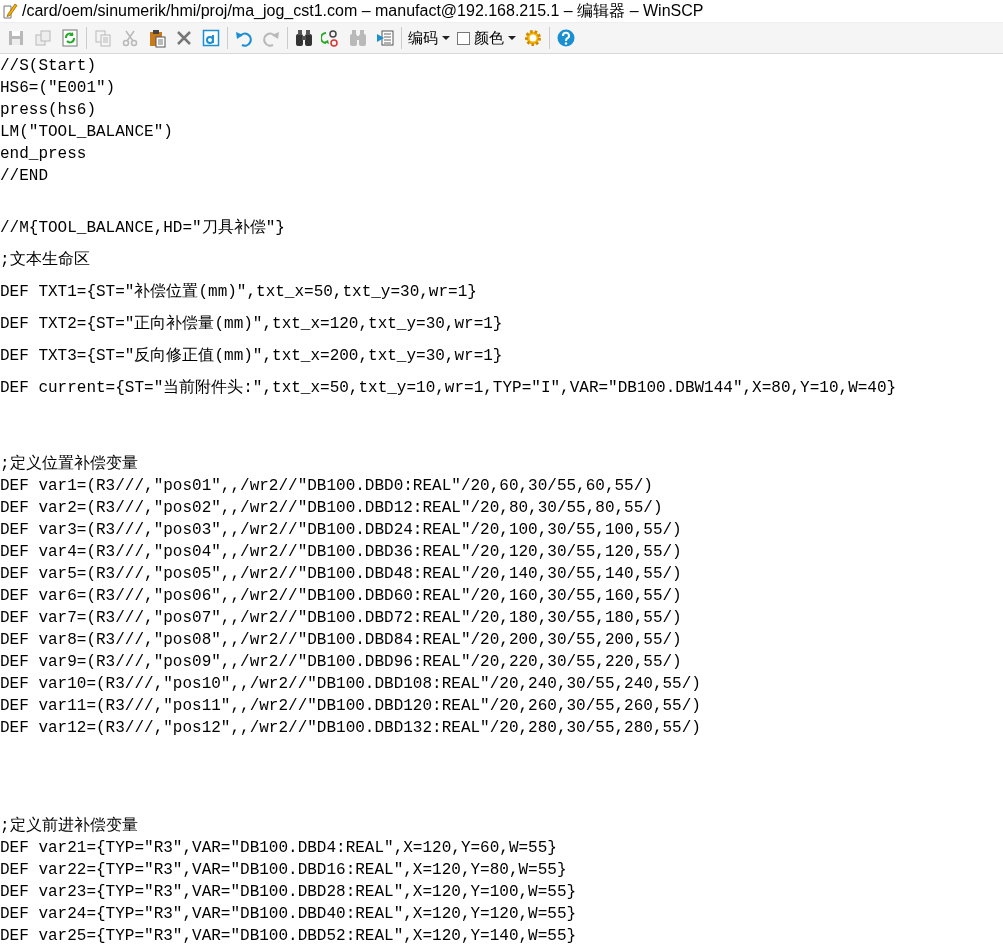 This screenshot has width=1003, height=946. What do you see at coordinates (251, 324) in the screenshot?
I see `code-line: DEF TXT2={ST="正向补偿量(mm)",txt_x=120,txt_y=30,wr=1}` at bounding box center [251, 324].